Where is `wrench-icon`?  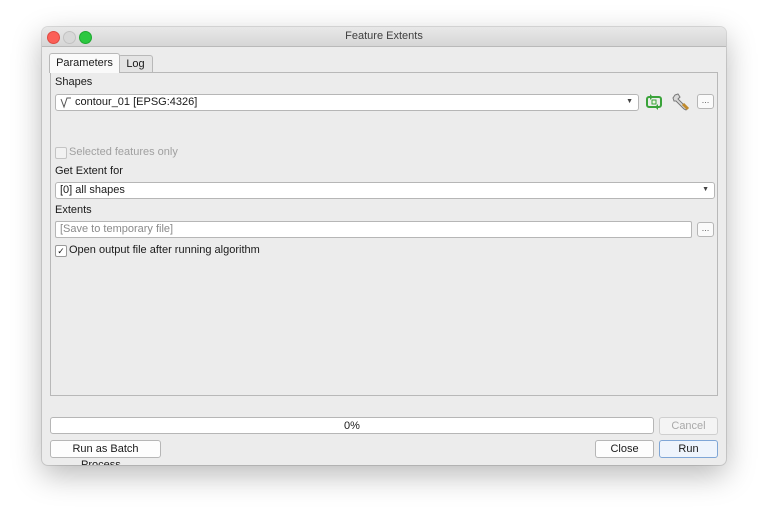
wrench-icon is located at coordinates (681, 102).